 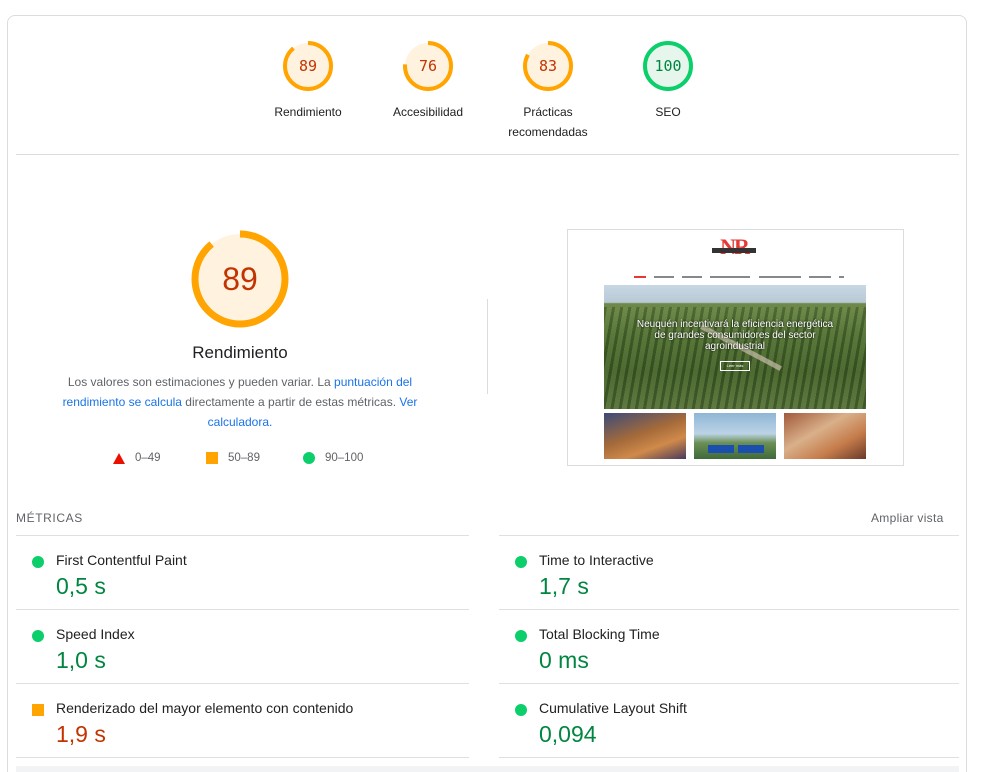 I want to click on gauge-score: 76, so click(x=428, y=66).